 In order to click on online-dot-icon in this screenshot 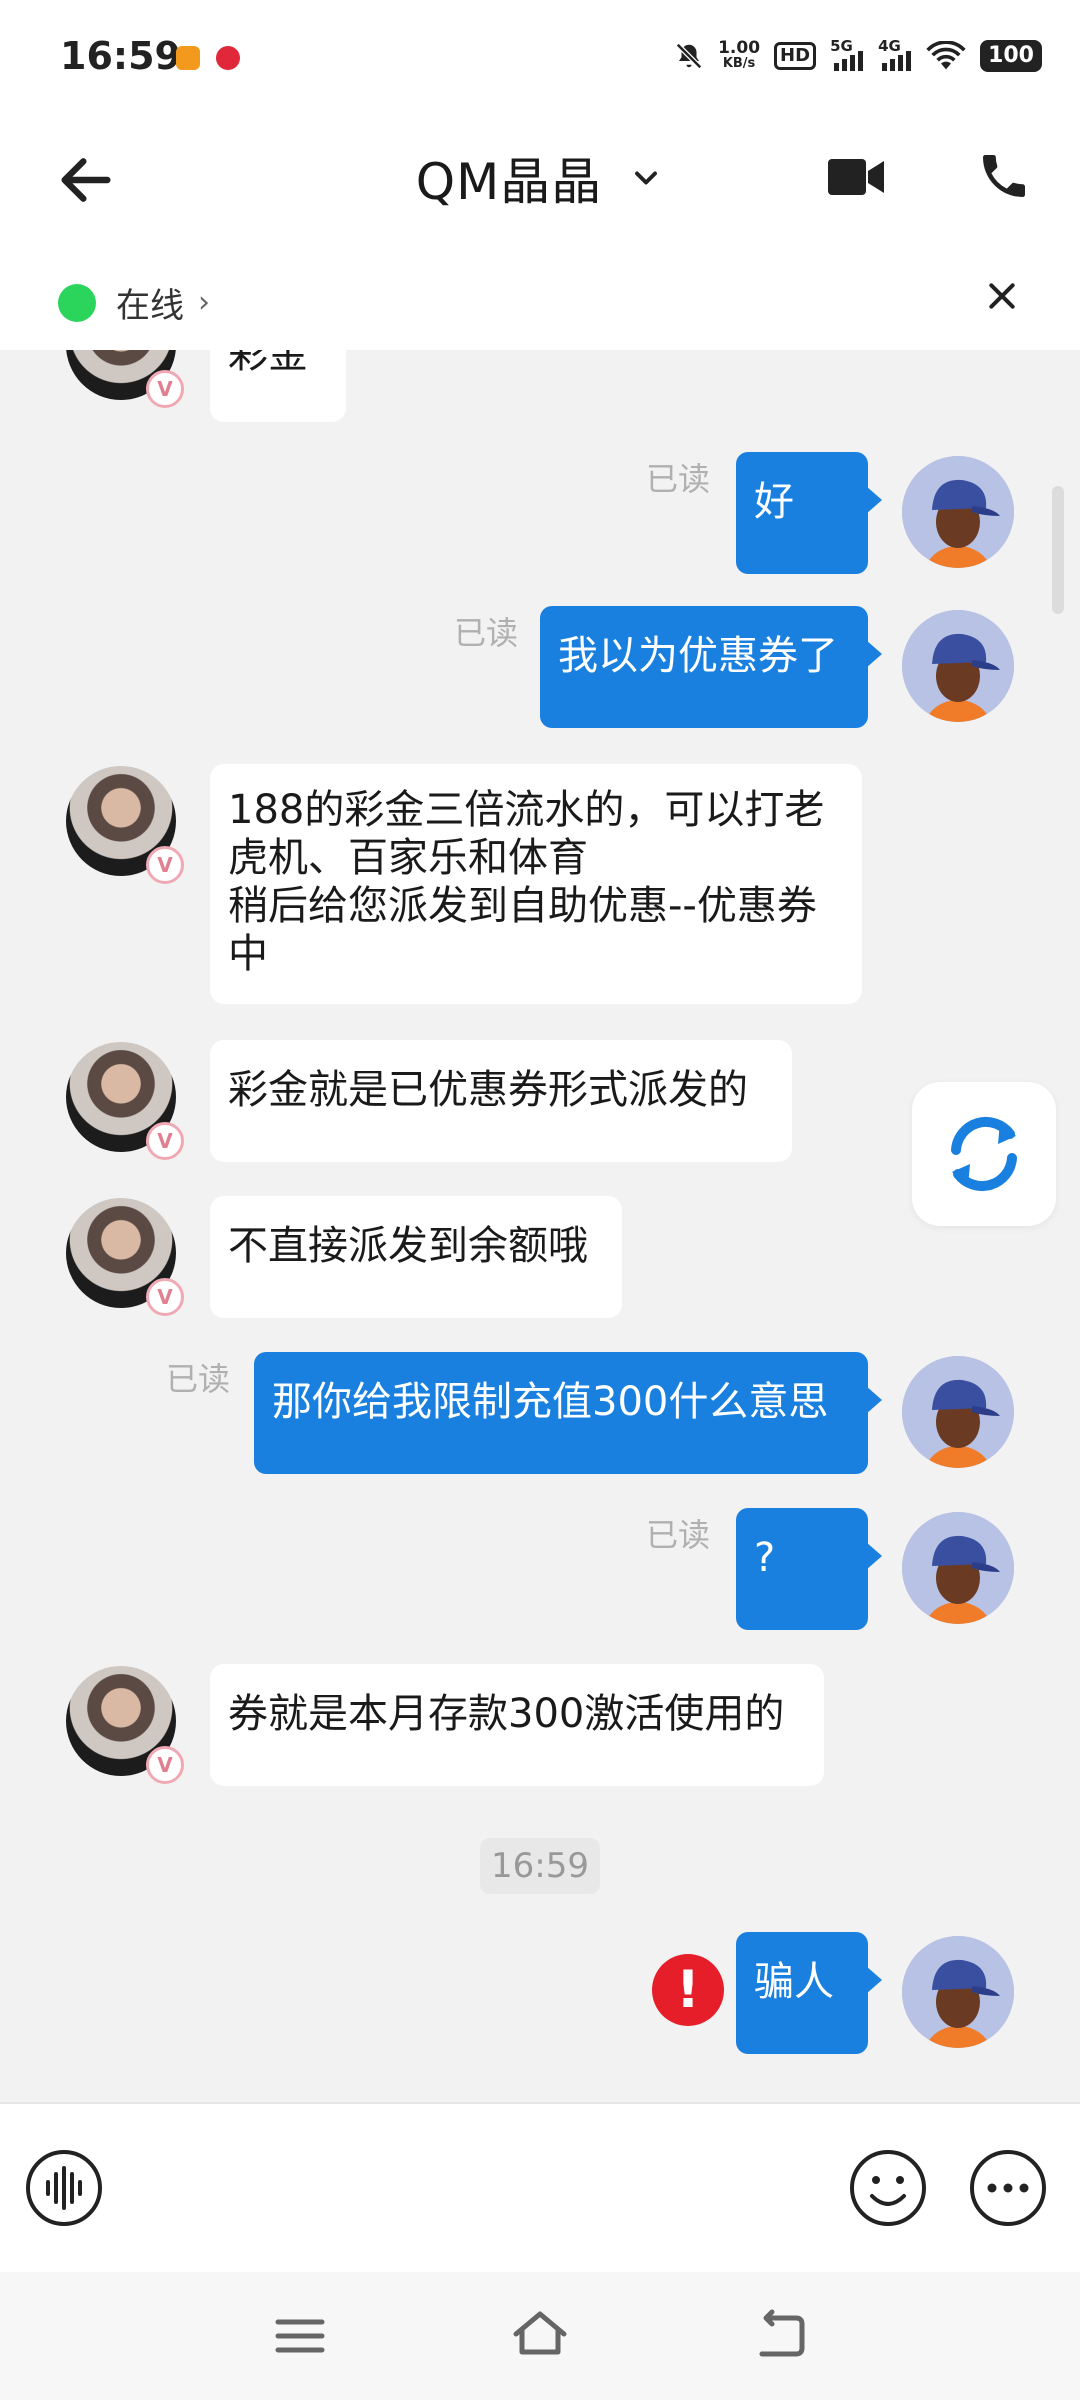, I will do `click(77, 302)`.